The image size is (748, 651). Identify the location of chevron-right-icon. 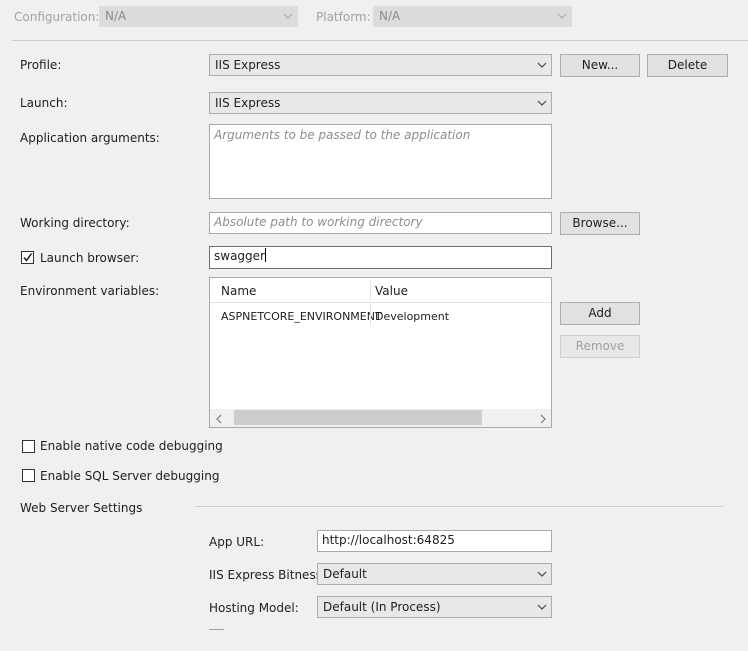
(543, 420).